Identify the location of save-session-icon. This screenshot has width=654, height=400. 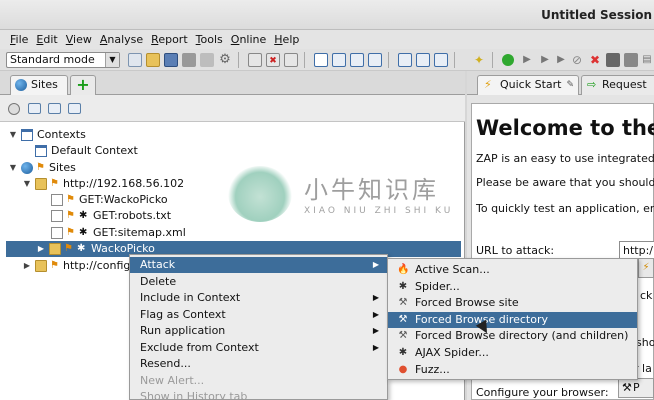
(171, 60).